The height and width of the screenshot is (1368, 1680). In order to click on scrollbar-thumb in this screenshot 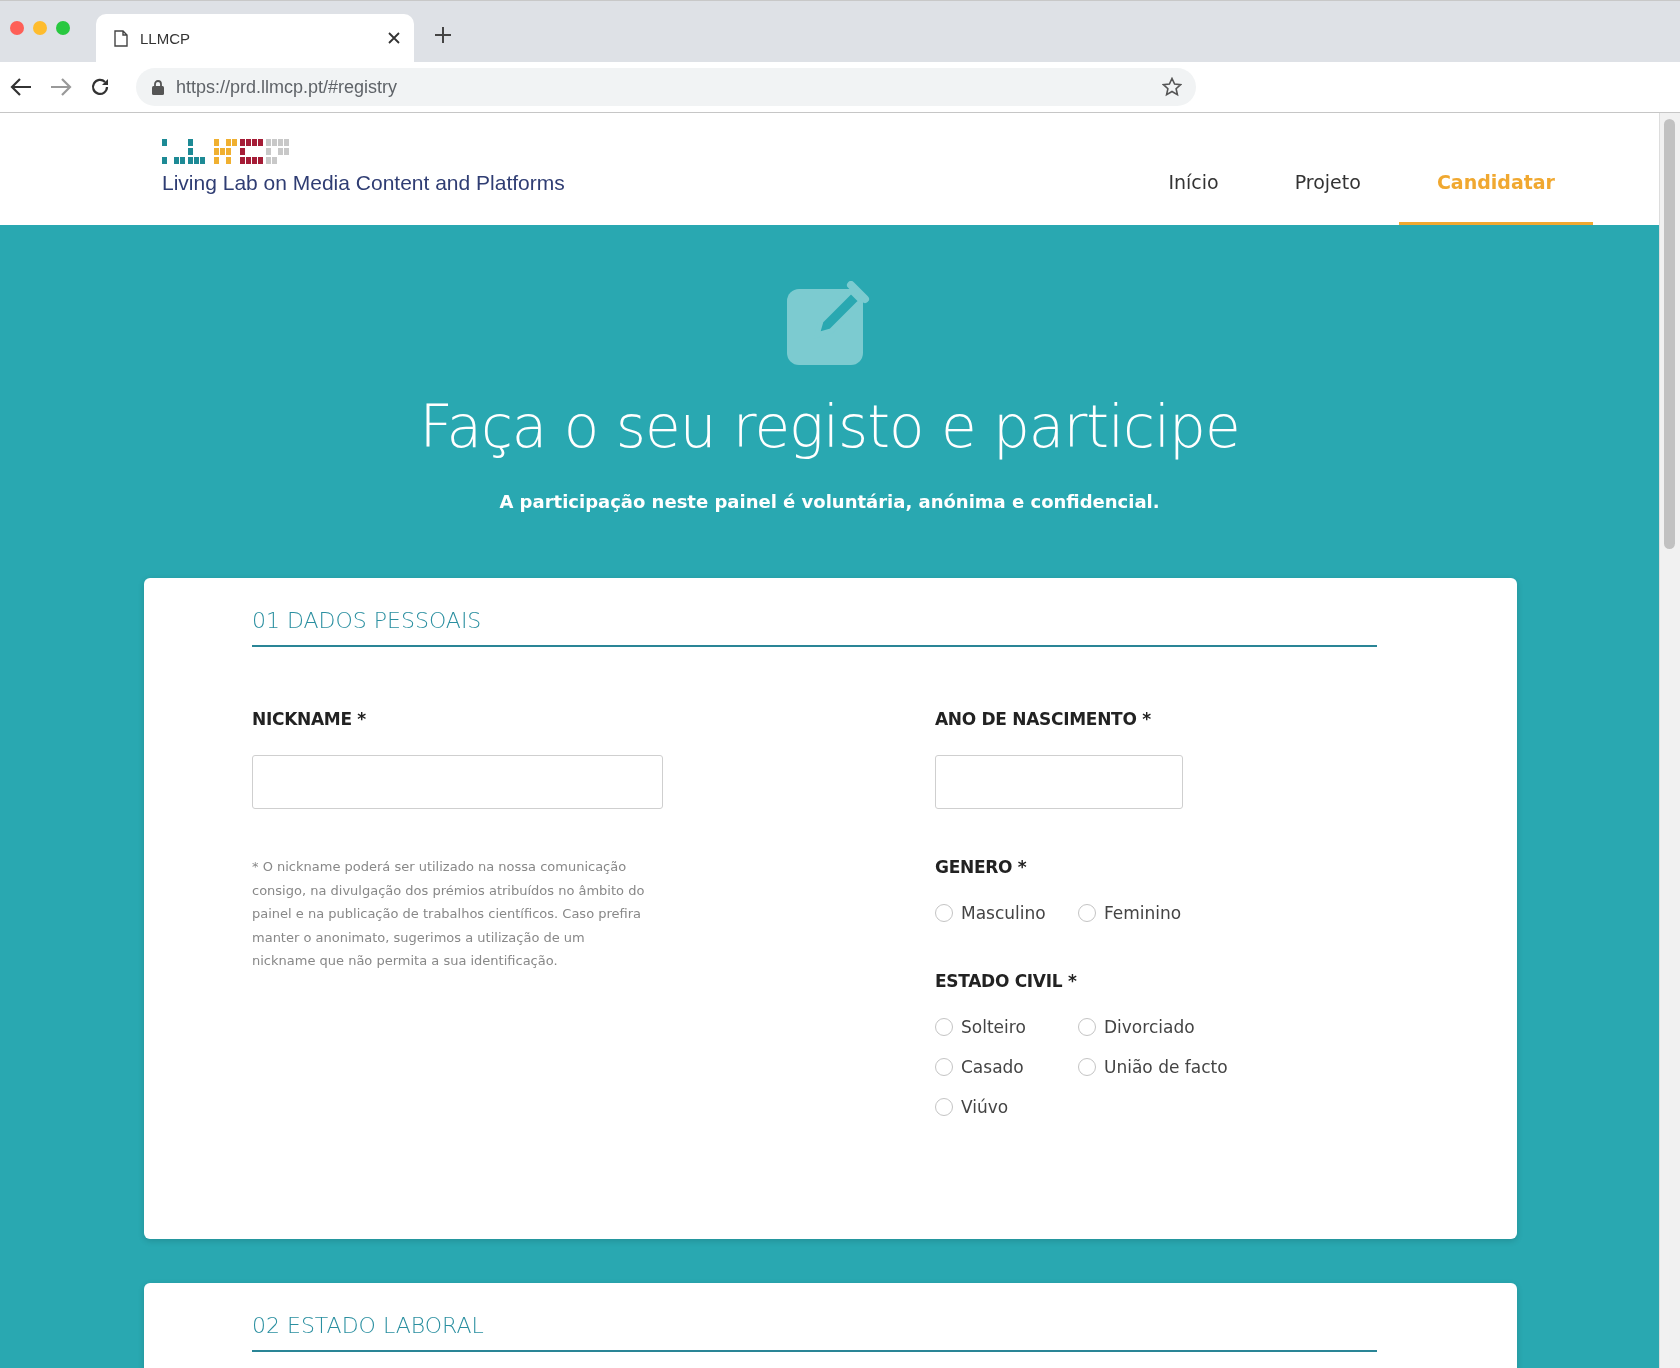, I will do `click(1669, 334)`.